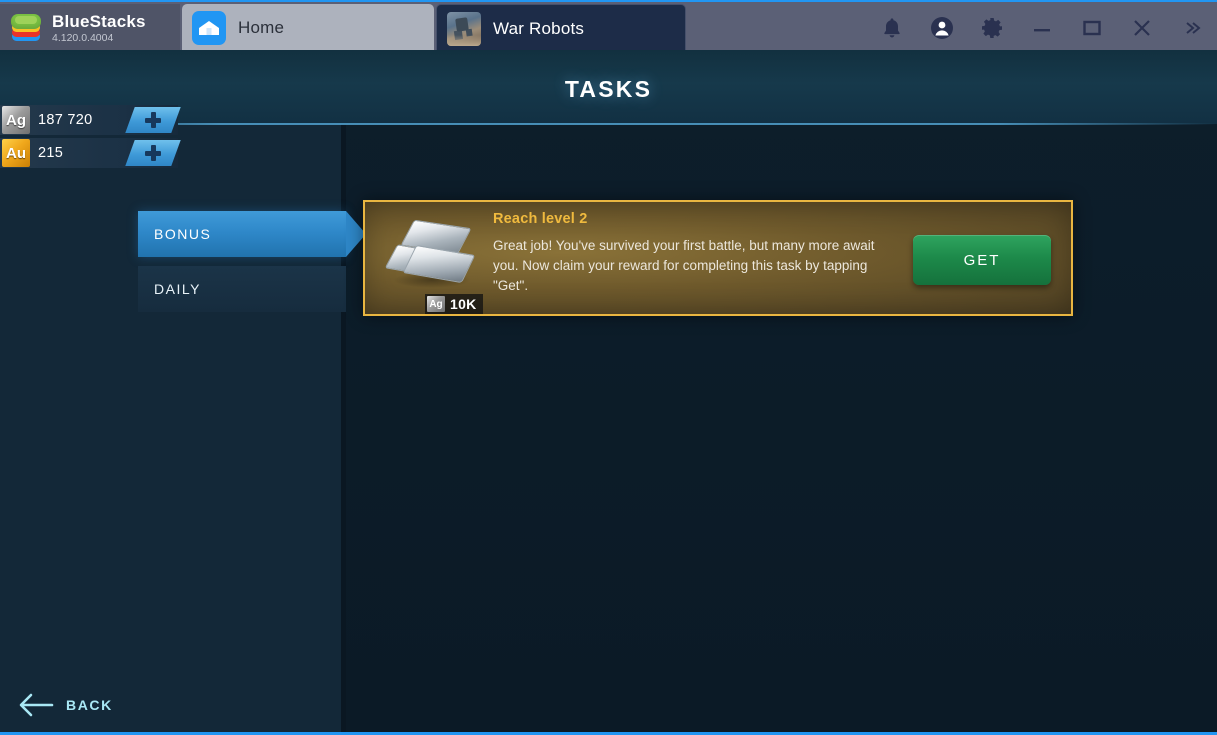 This screenshot has width=1217, height=735. What do you see at coordinates (183, 234) in the screenshot?
I see `tab-bonus-label: BONUS` at bounding box center [183, 234].